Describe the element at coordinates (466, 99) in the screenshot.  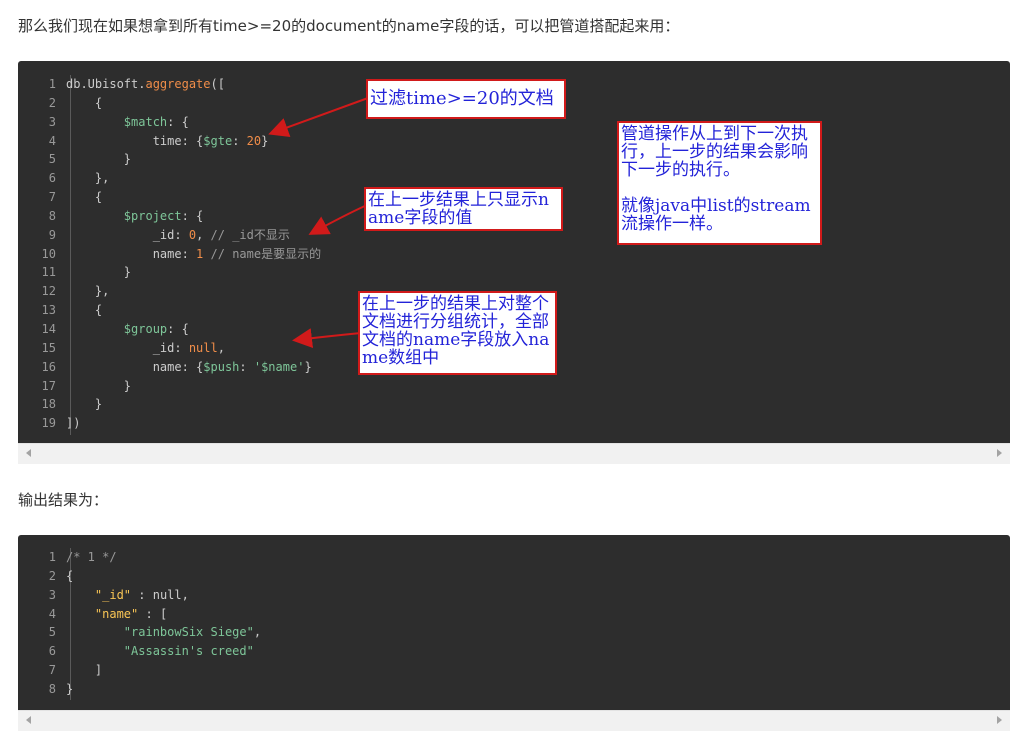
I see `note-filter: 过滤time>=20的文档` at that location.